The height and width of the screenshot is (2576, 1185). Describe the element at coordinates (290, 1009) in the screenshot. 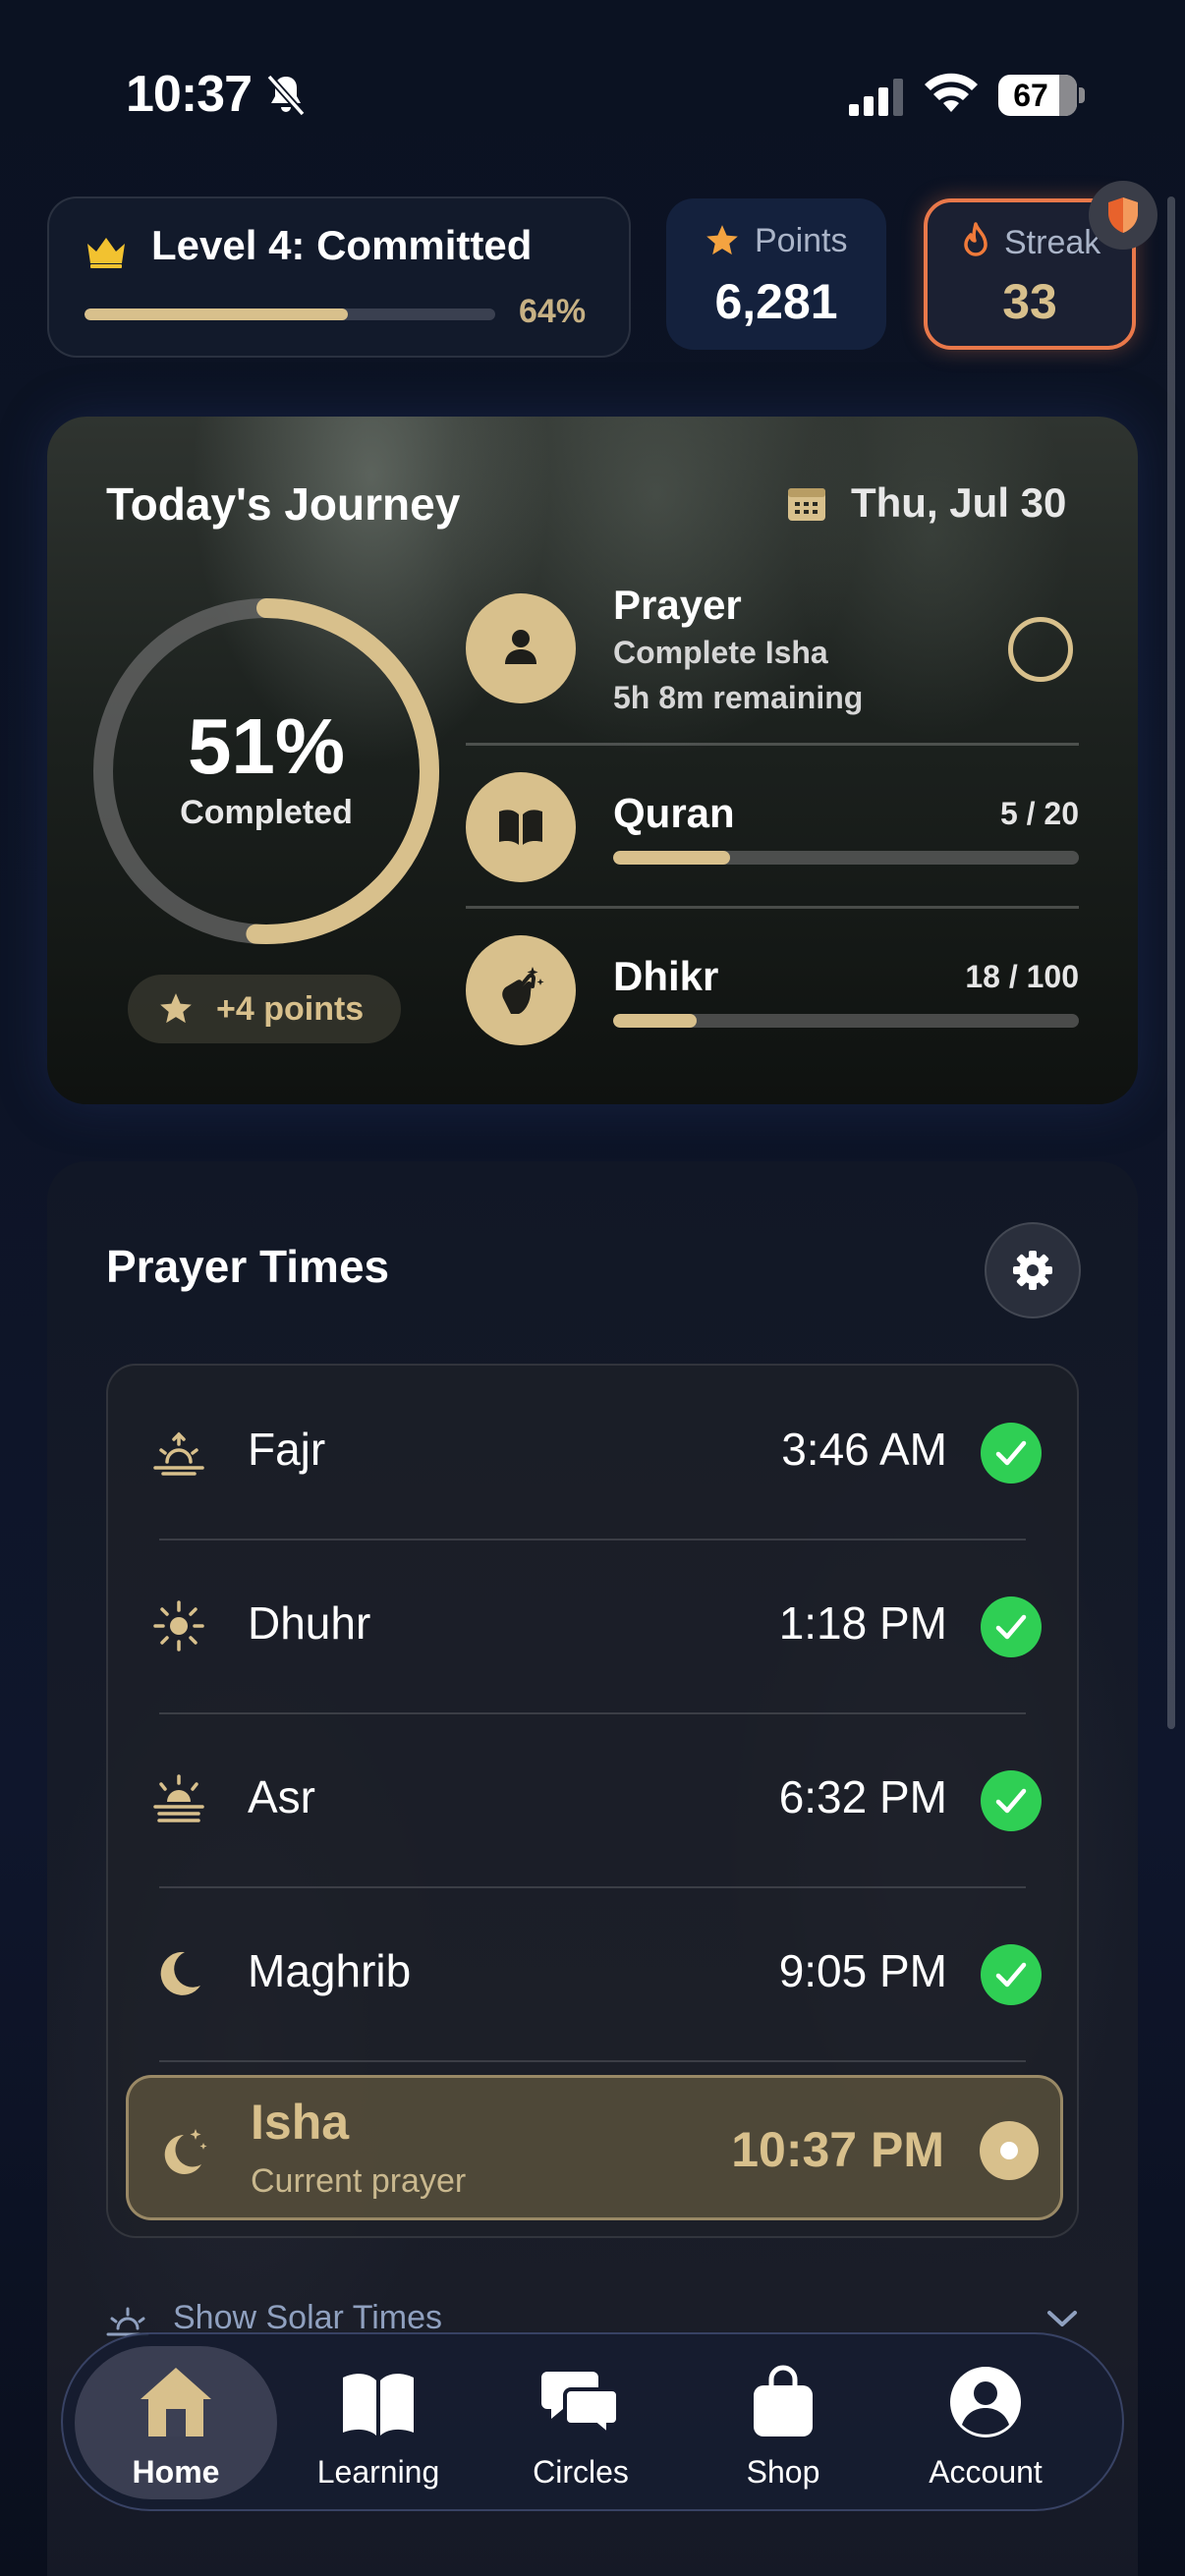

I see `points-earned-text: +4 points` at that location.